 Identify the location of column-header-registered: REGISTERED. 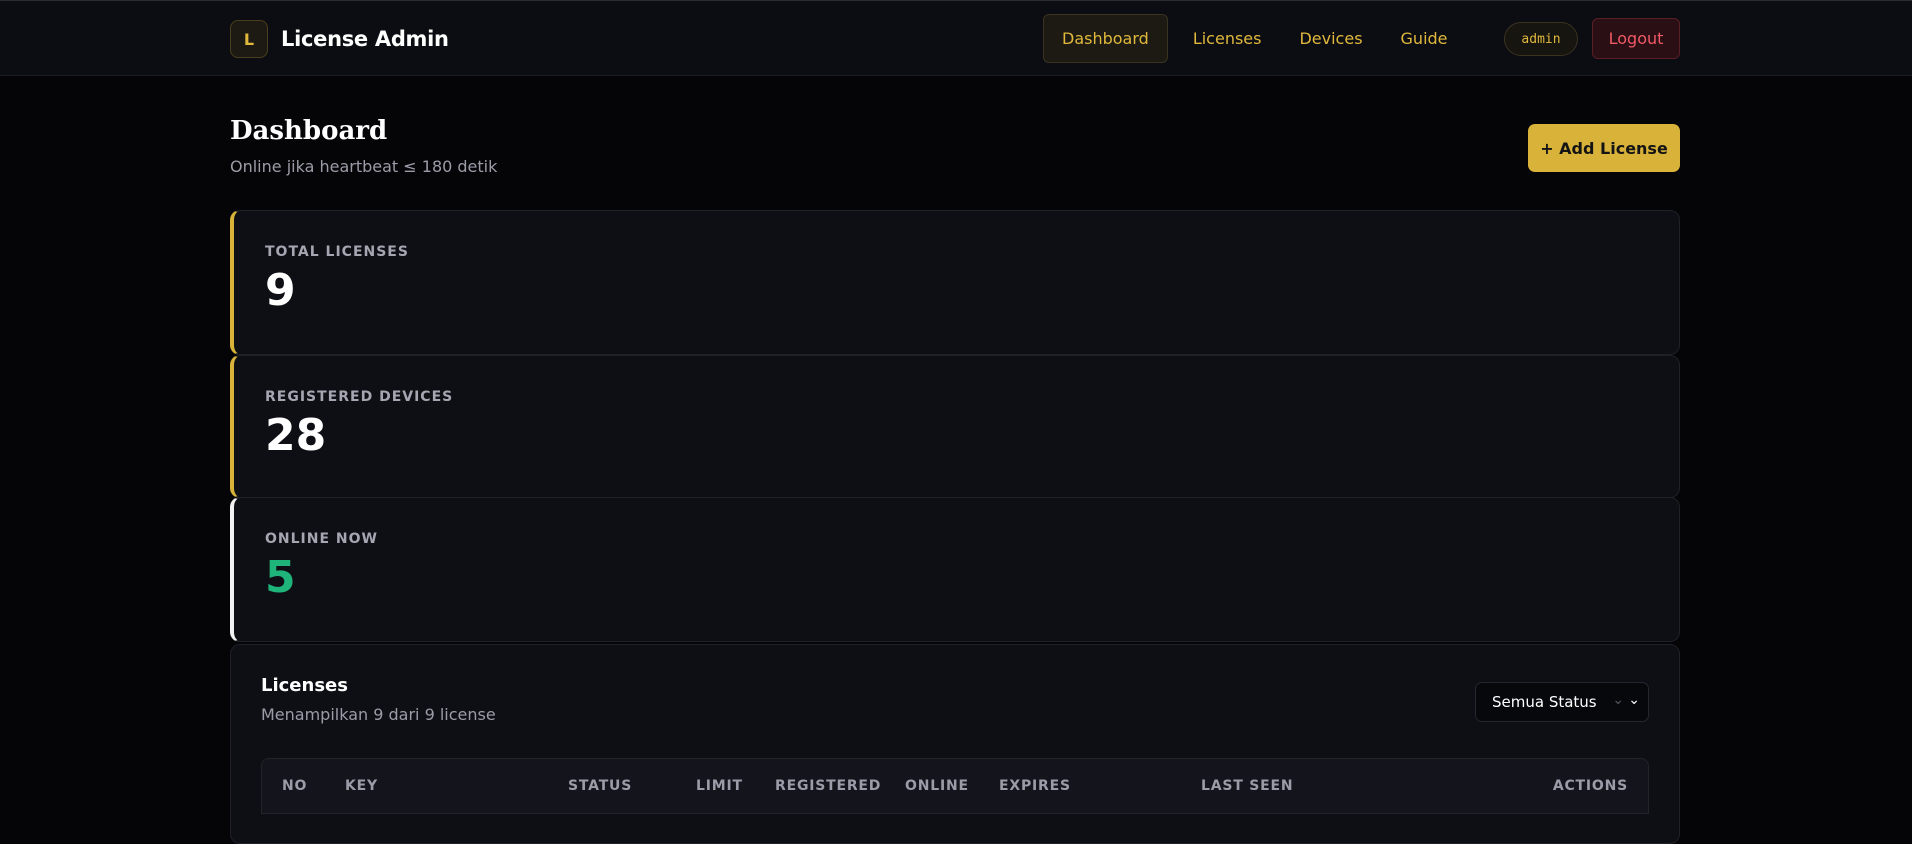
(828, 786).